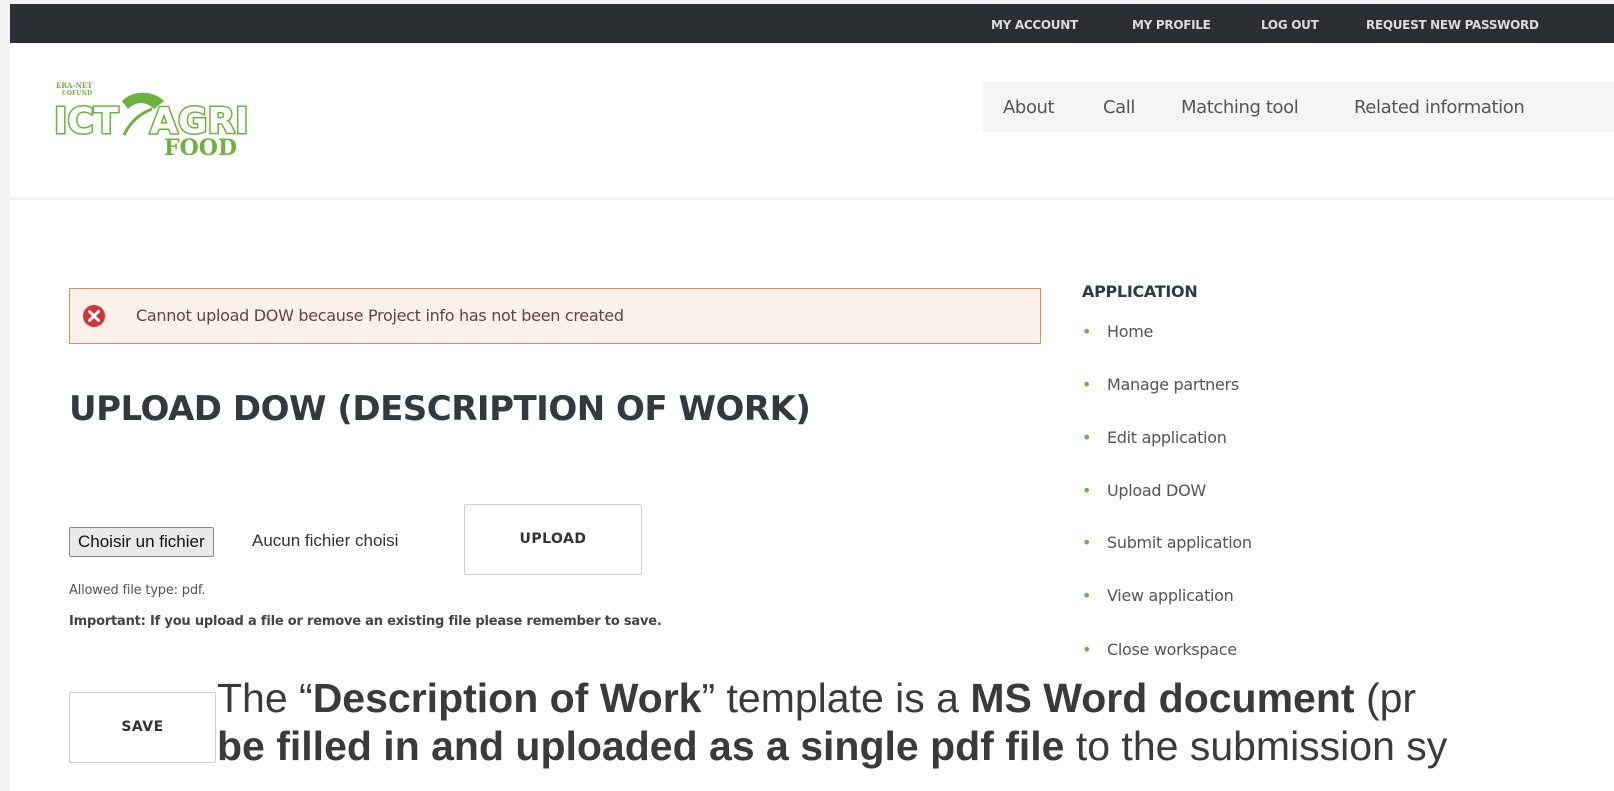 The width and height of the screenshot is (1614, 791). I want to click on sidebar-item-submit-application: • Submit application, so click(1167, 542).